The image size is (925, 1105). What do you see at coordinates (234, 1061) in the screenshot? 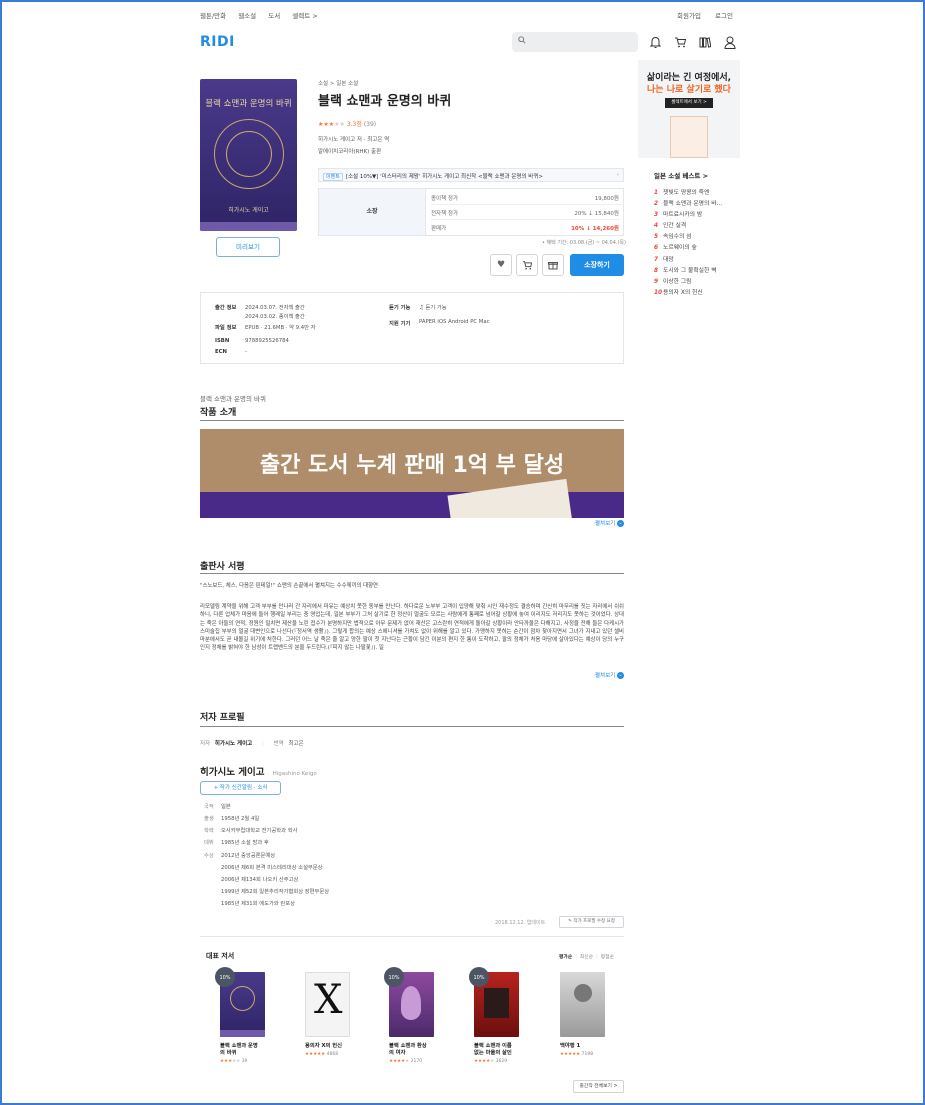
I see `work-rating: ★★★★★ 39` at bounding box center [234, 1061].